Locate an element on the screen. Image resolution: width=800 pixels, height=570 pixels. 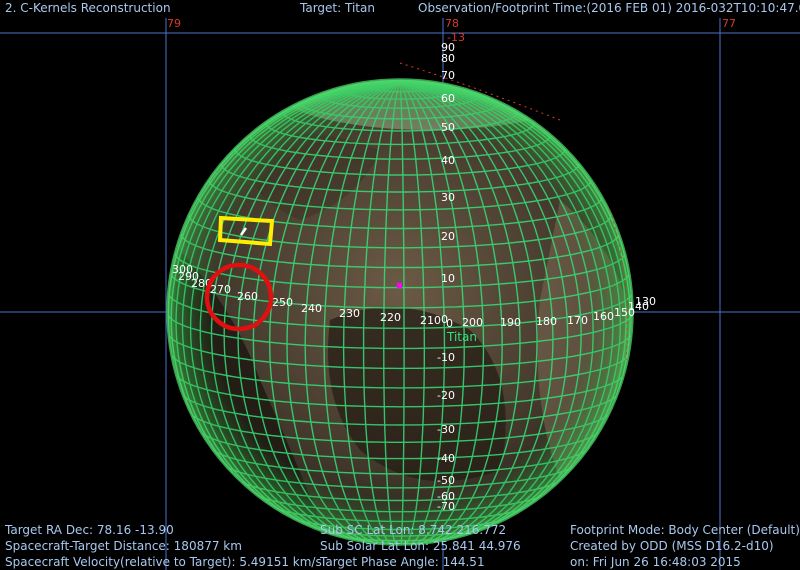
longitude-label: 180 is located at coordinates (546, 321).